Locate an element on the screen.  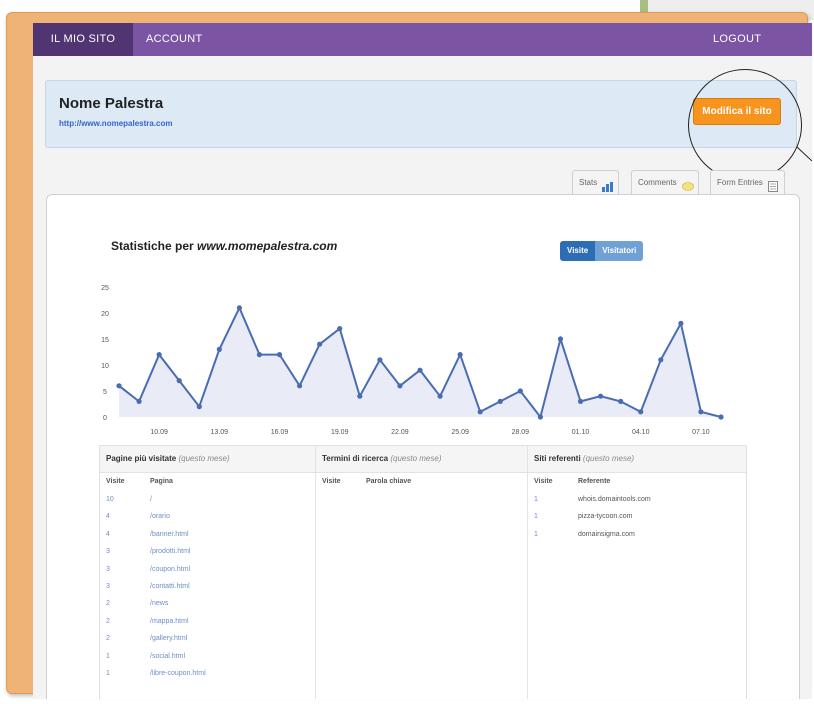
area-fill is located at coordinates (420, 362).